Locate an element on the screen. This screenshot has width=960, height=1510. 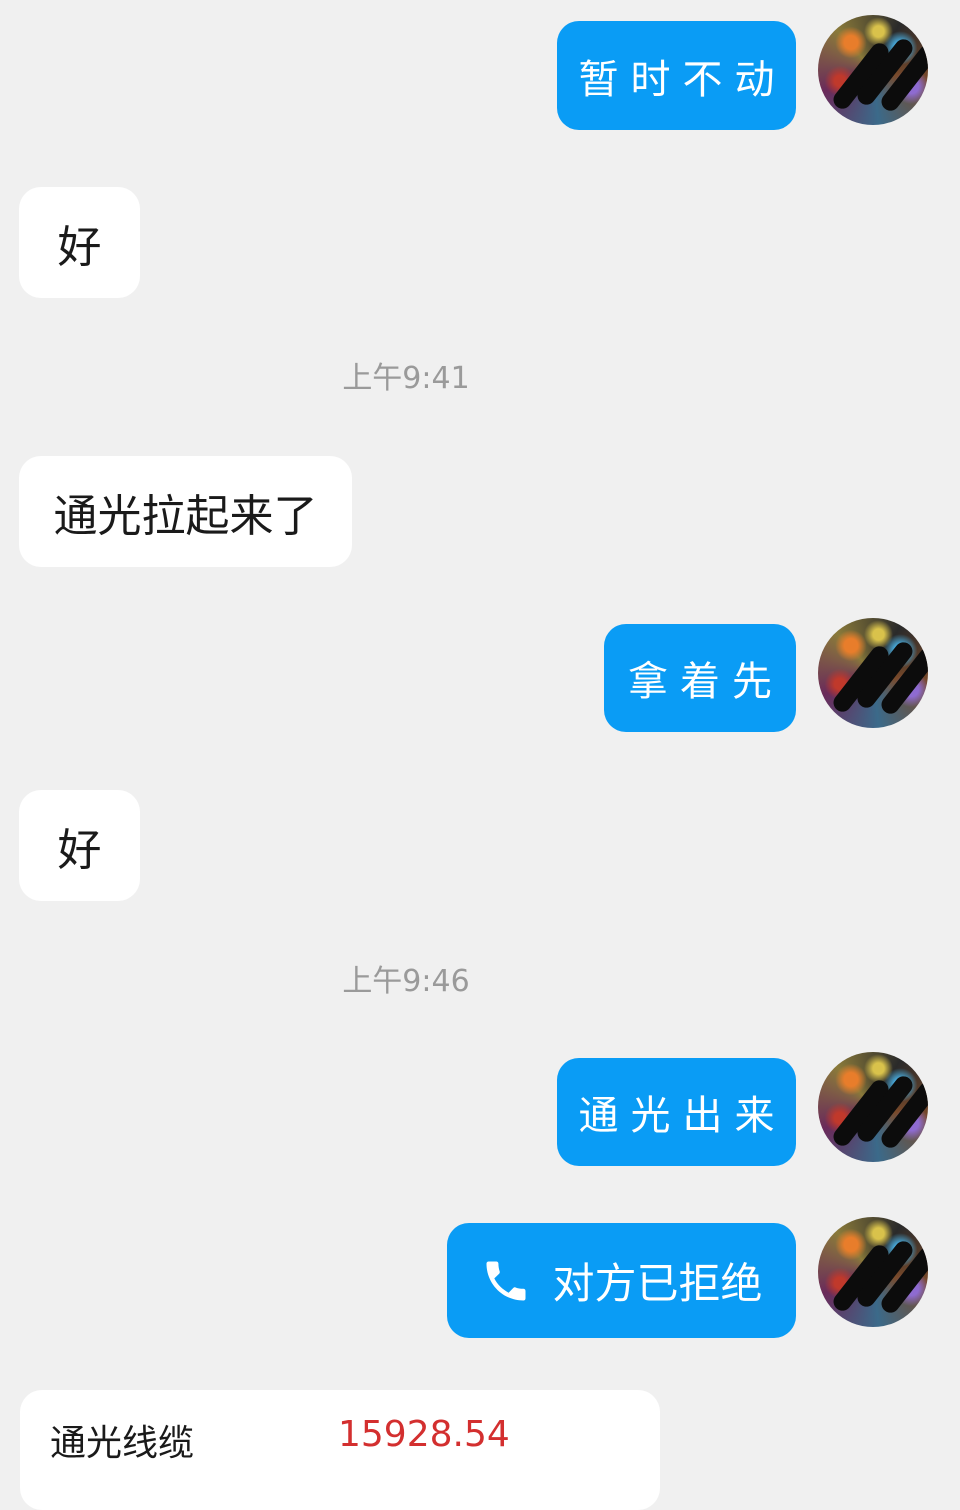
message-text: 通光出来 is located at coordinates (682, 1116).